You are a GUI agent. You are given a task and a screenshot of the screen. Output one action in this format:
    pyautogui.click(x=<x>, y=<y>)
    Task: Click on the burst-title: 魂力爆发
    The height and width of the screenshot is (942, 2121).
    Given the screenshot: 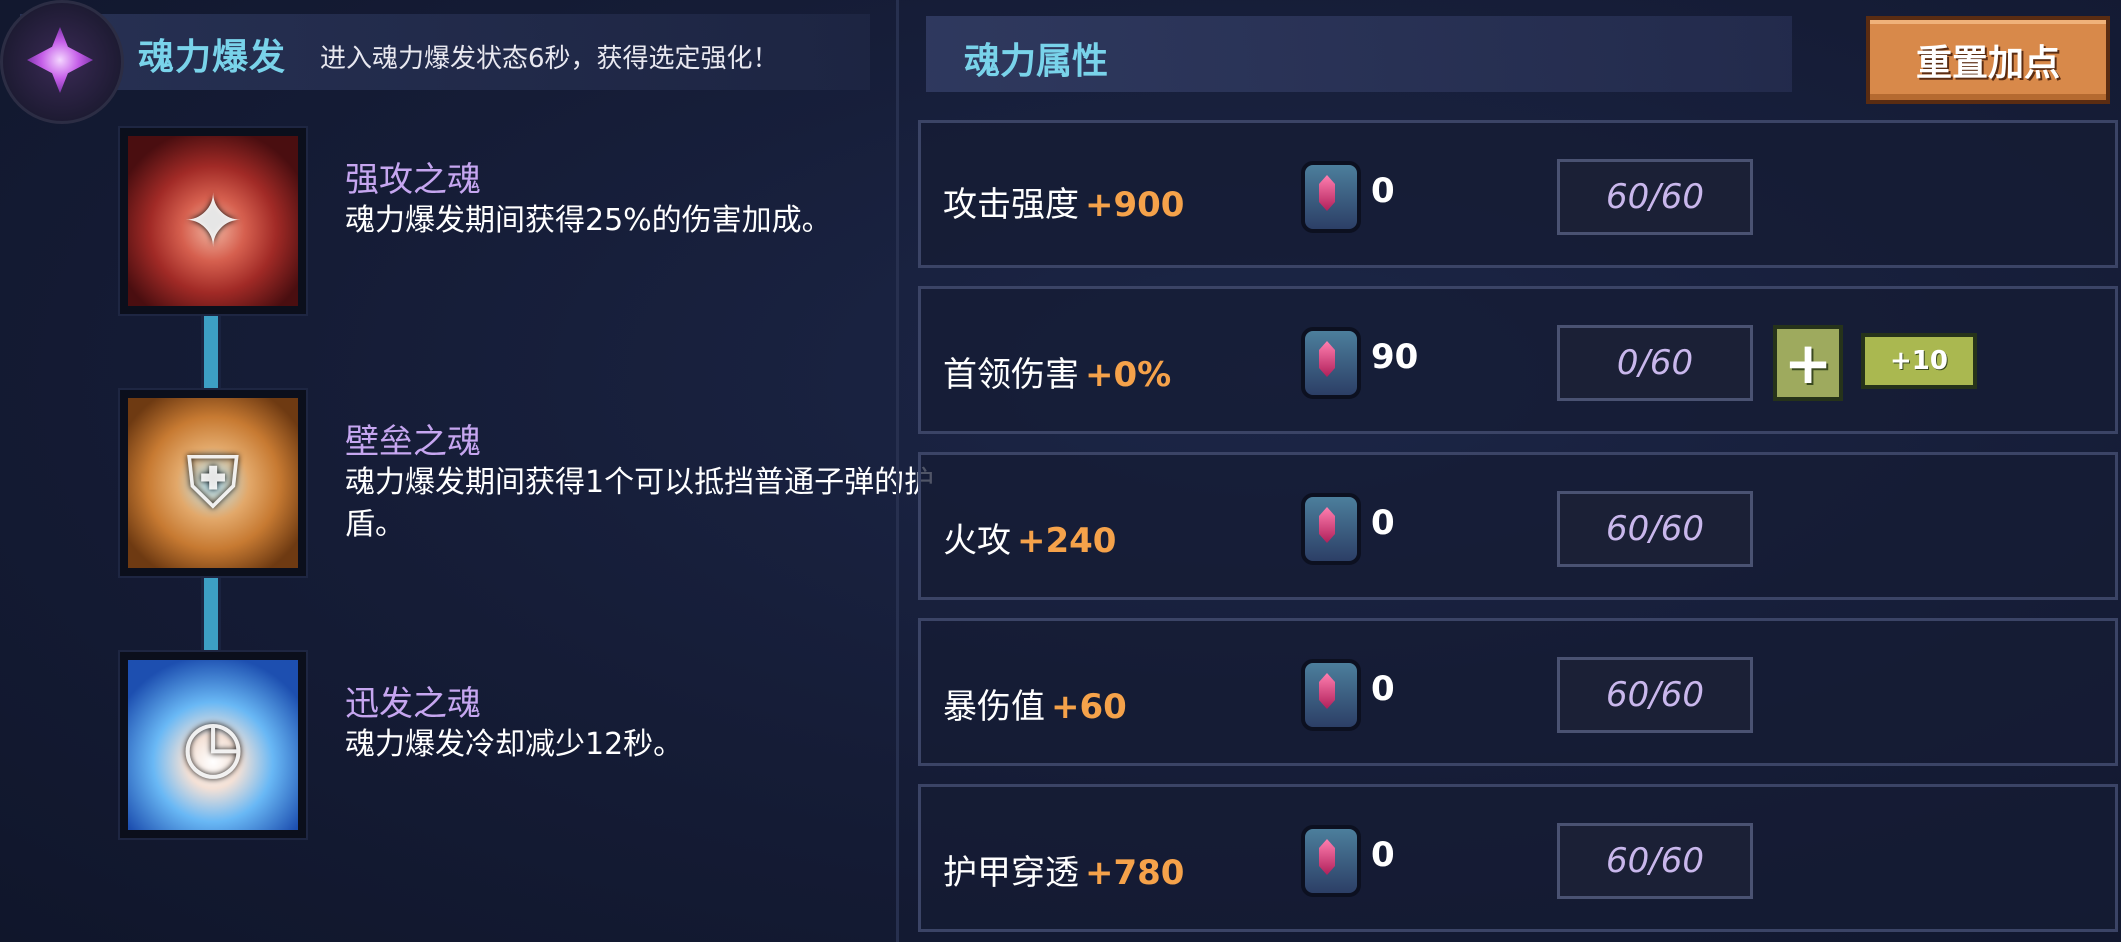 What is the action you would take?
    pyautogui.click(x=212, y=57)
    